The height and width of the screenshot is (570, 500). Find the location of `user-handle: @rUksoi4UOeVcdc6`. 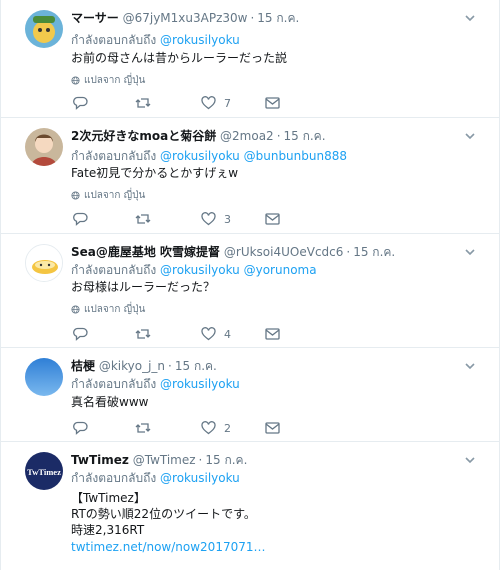

user-handle: @rUksoi4UOeVcdc6 is located at coordinates (284, 252).